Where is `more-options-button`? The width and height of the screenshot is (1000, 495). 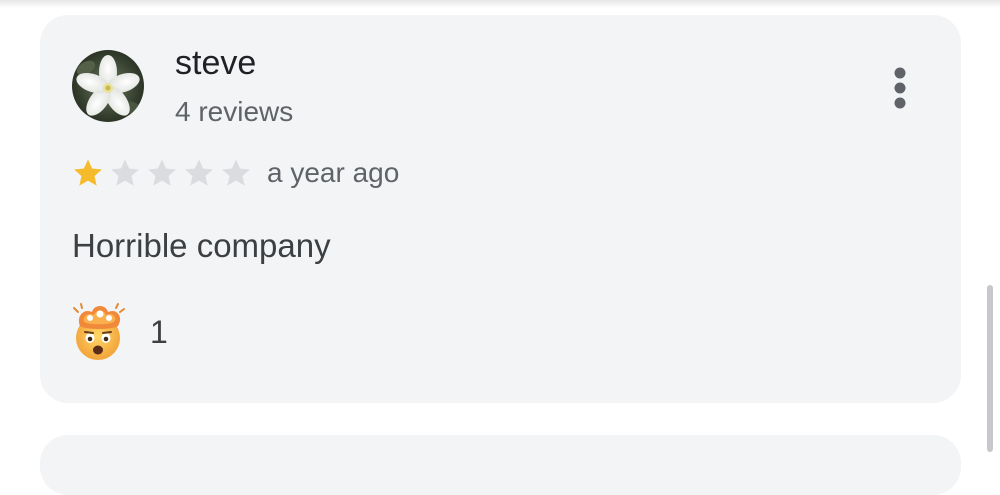
more-options-button is located at coordinates (900, 88).